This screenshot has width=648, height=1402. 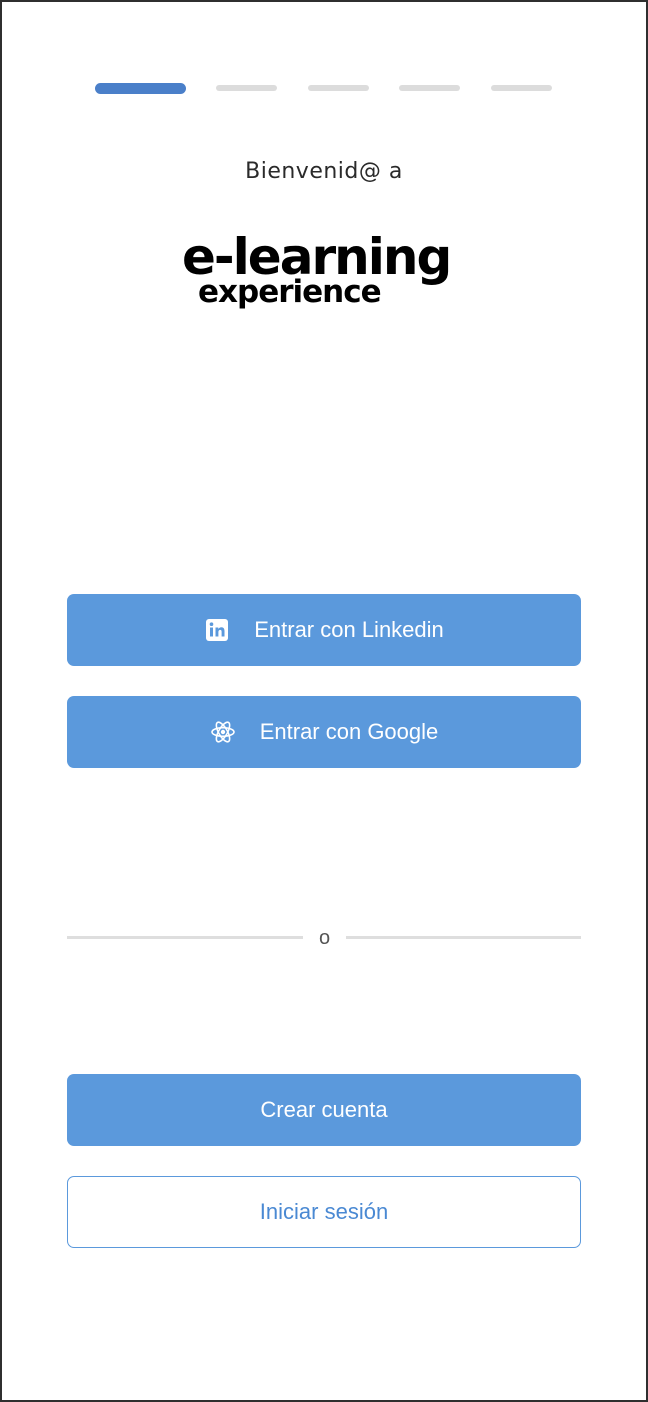 I want to click on login-button: Iniciar sesión, so click(x=324, y=1212).